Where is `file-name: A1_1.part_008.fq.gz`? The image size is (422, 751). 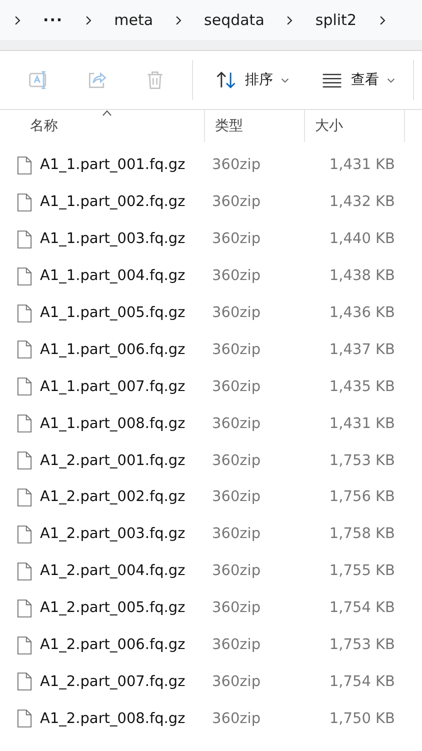 file-name: A1_1.part_008.fq.gz is located at coordinates (113, 424).